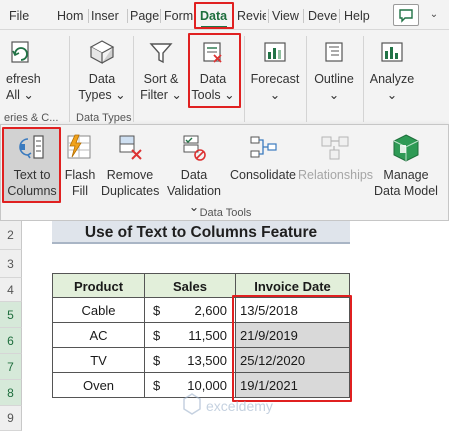  Describe the element at coordinates (190, 310) in the screenshot. I see `cell-sales: $2,600` at that location.